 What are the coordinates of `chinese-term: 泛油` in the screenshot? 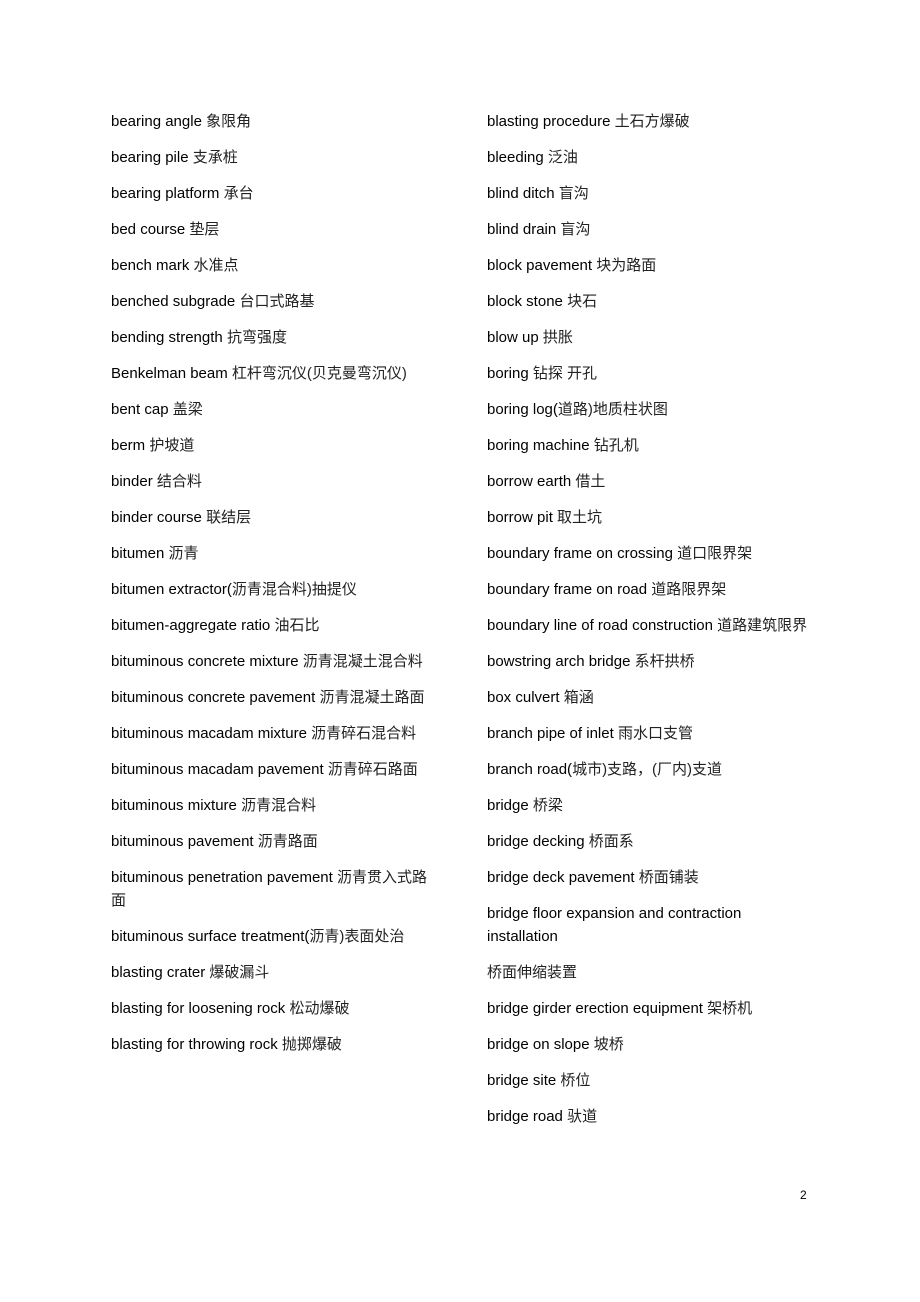 It's located at (562, 157).